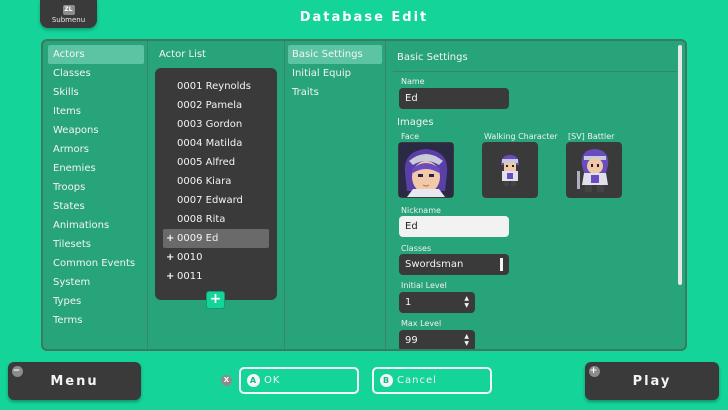  I want to click on category-item-system: System, so click(96, 282).